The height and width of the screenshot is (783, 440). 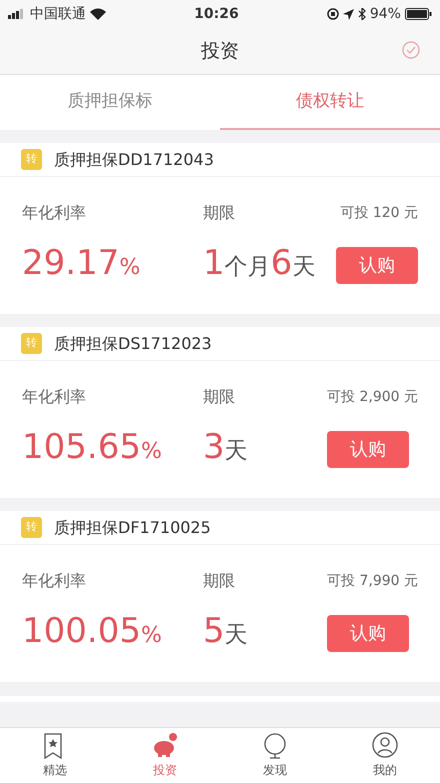 I want to click on bluetooth-icon, so click(x=362, y=14).